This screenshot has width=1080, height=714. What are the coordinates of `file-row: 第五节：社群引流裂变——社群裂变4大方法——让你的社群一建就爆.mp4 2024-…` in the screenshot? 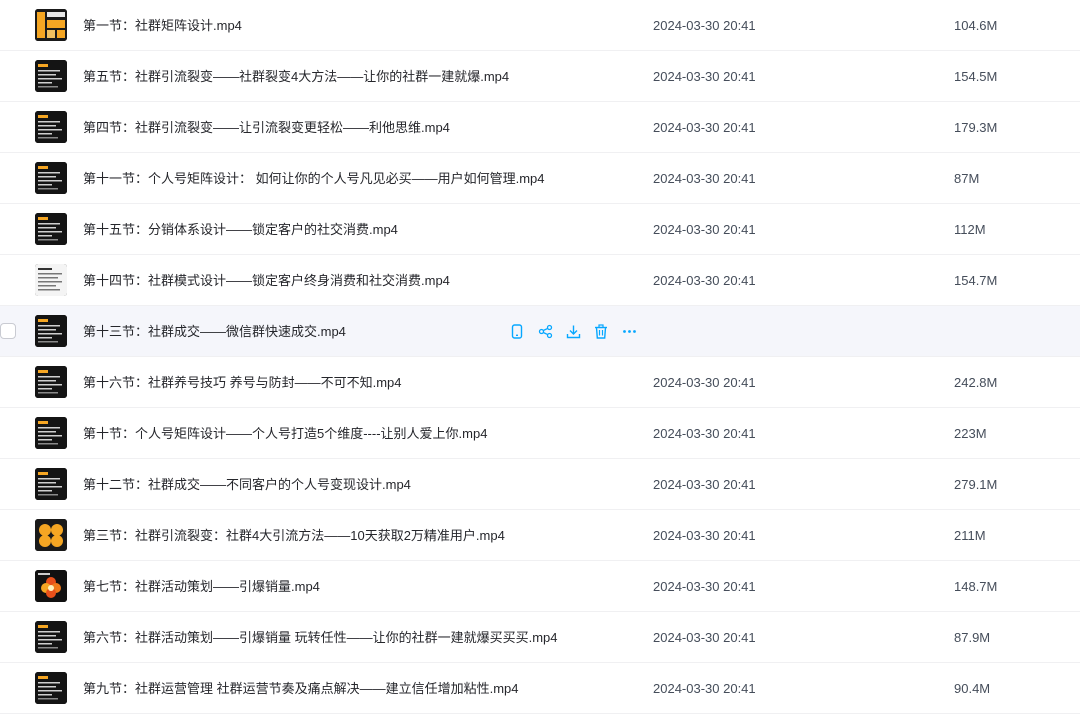 It's located at (540, 76).